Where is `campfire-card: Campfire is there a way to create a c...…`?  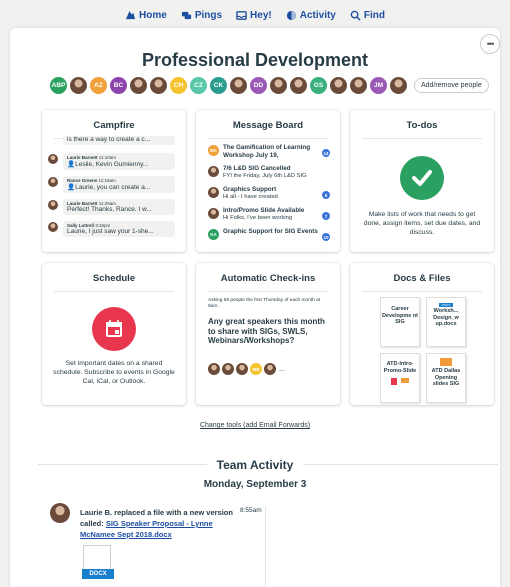
campfire-card: Campfire is there a way to create a c...… is located at coordinates (114, 181).